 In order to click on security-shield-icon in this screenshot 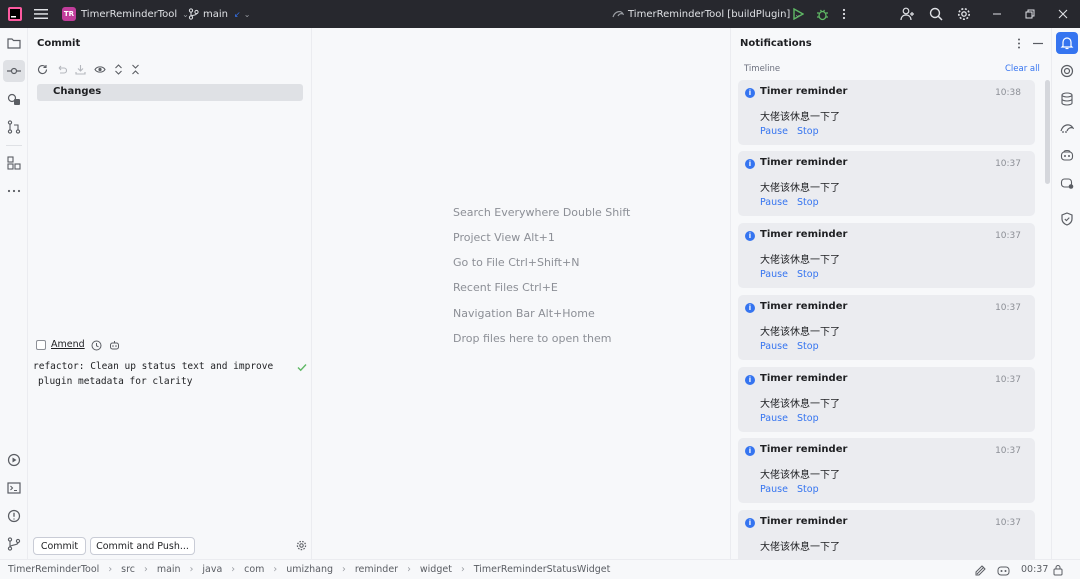, I will do `click(1067, 219)`.